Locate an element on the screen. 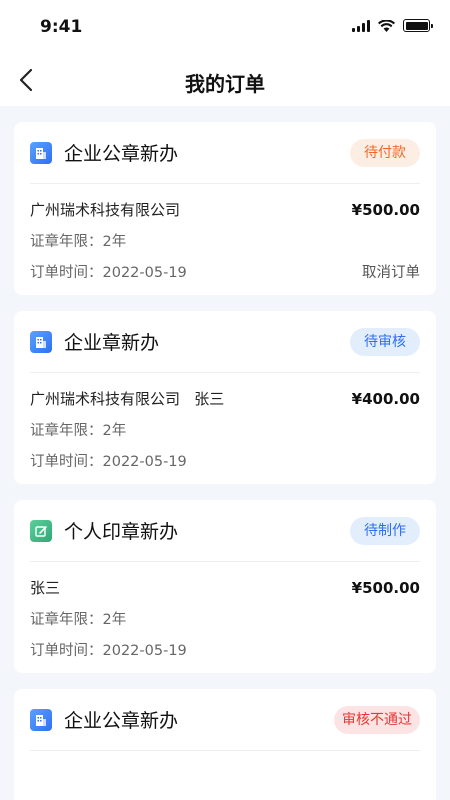 Image resolution: width=450 pixels, height=800 pixels. cancel-order-button: 取消订单 is located at coordinates (391, 271).